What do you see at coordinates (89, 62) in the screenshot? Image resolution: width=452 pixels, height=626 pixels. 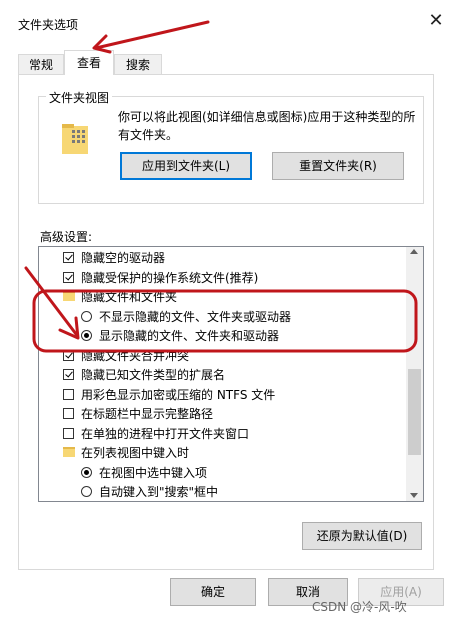 I see `tab-view: 查看` at bounding box center [89, 62].